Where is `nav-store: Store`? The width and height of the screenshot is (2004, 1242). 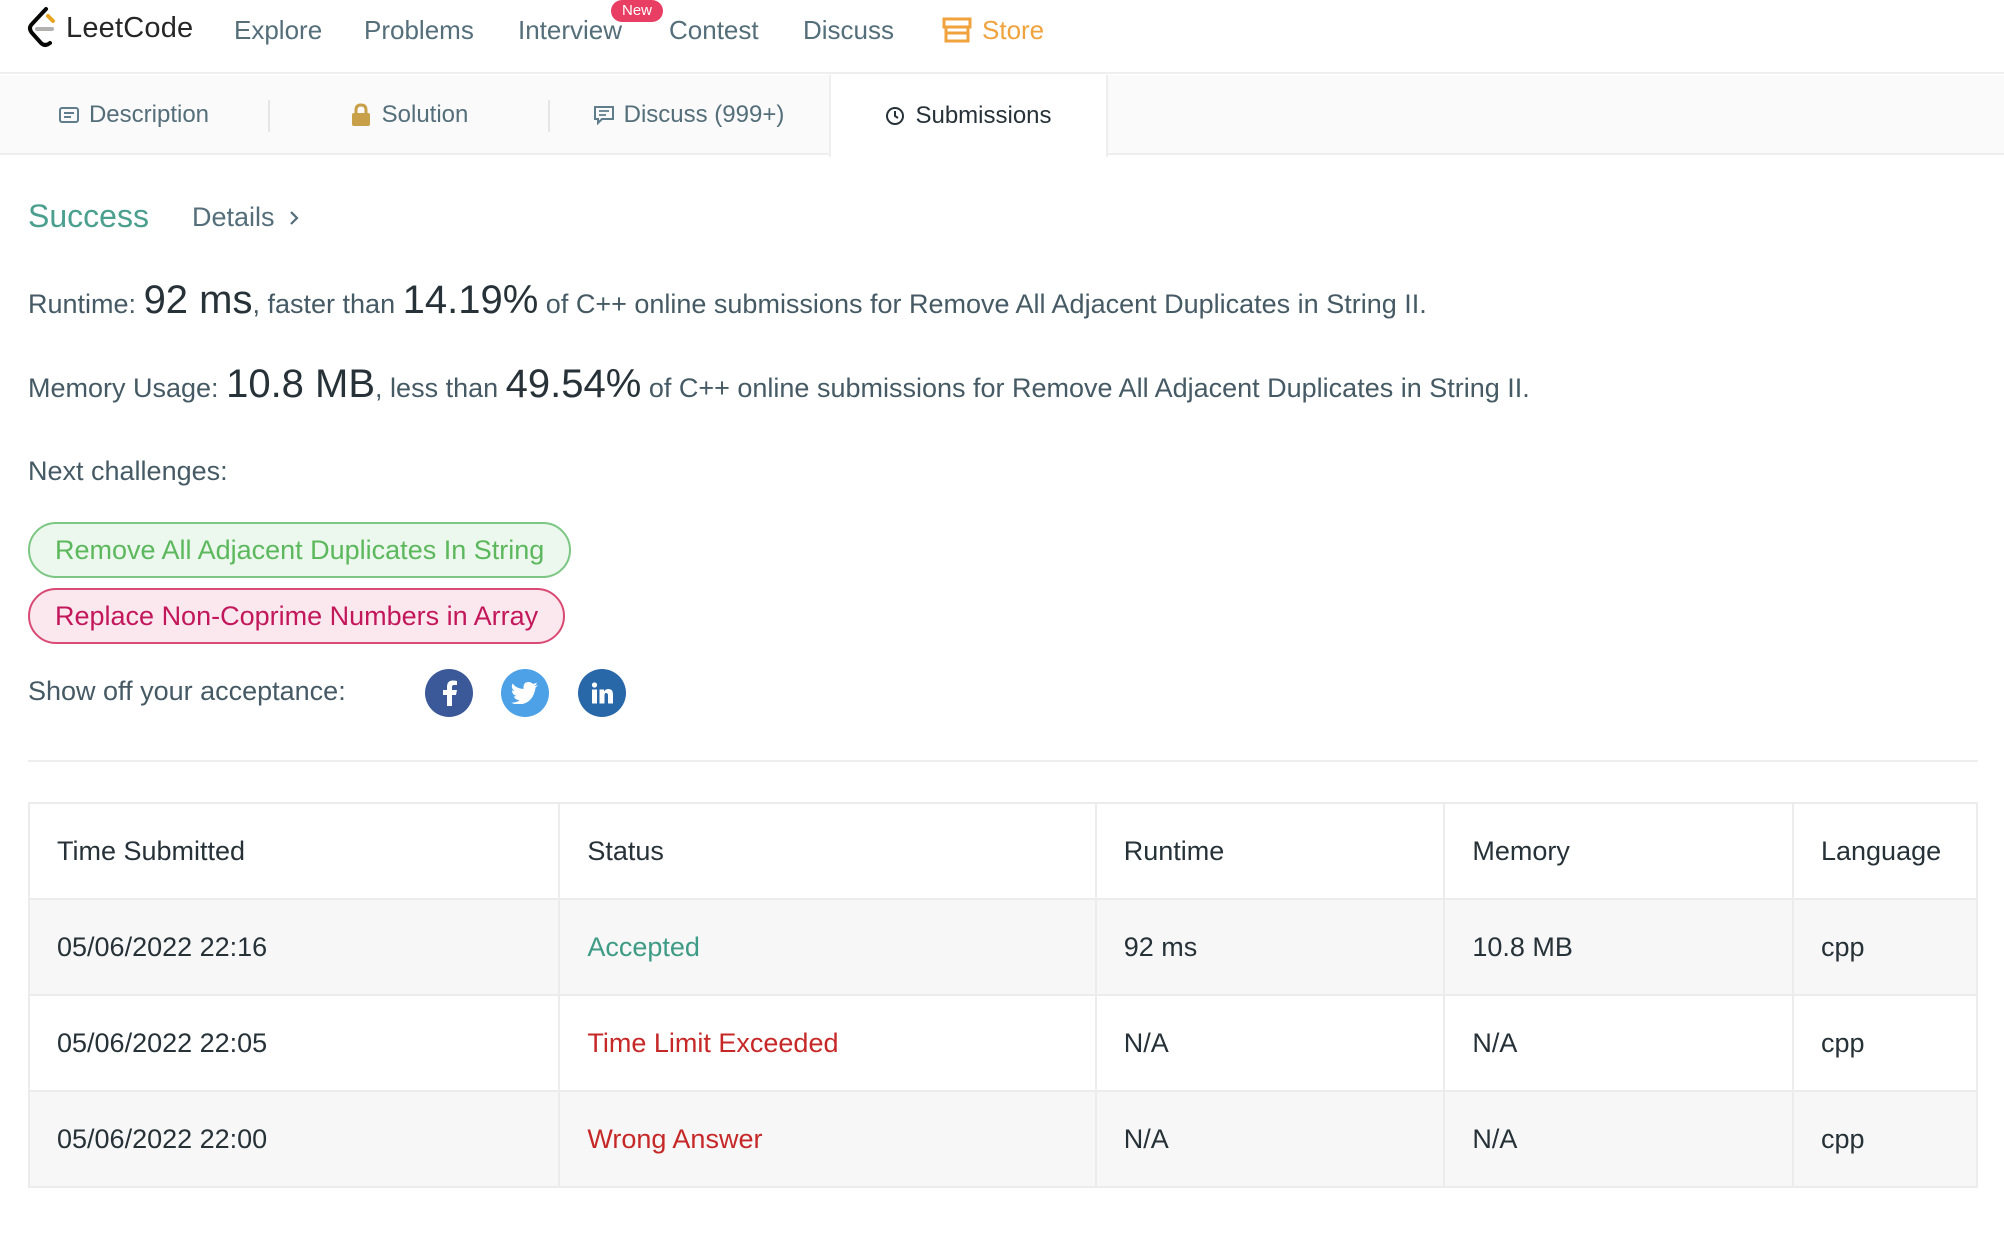
nav-store: Store is located at coordinates (993, 30).